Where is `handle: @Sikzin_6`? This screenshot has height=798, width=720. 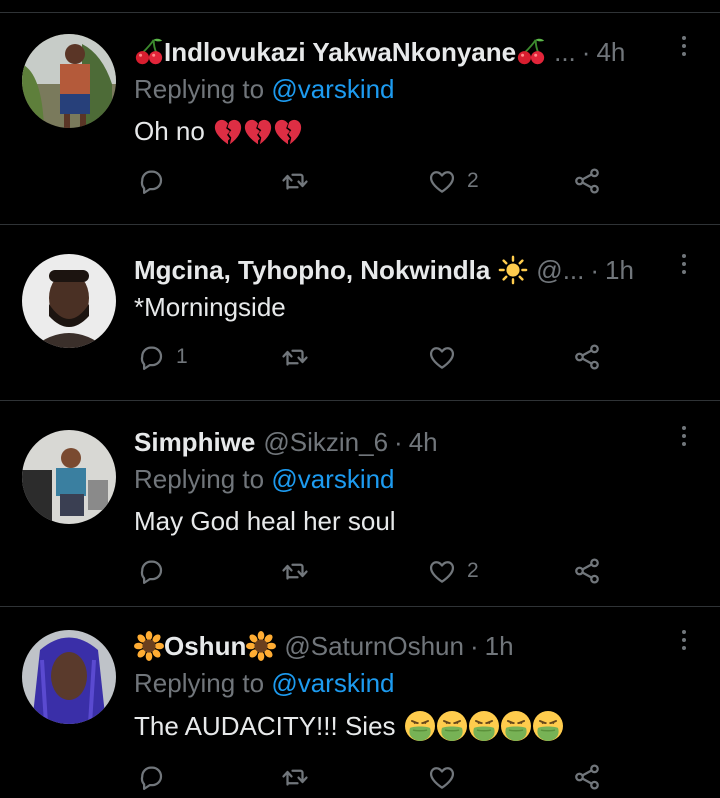 handle: @Sikzin_6 is located at coordinates (325, 442).